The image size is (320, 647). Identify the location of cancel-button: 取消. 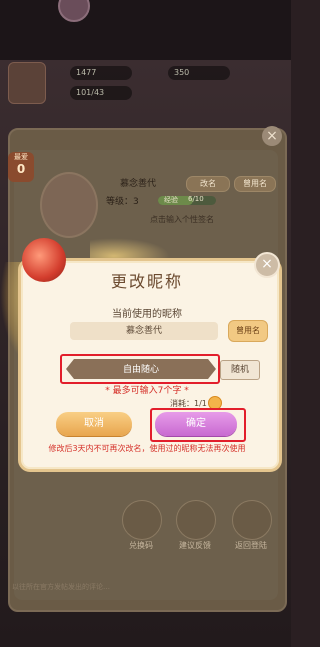
(94, 424).